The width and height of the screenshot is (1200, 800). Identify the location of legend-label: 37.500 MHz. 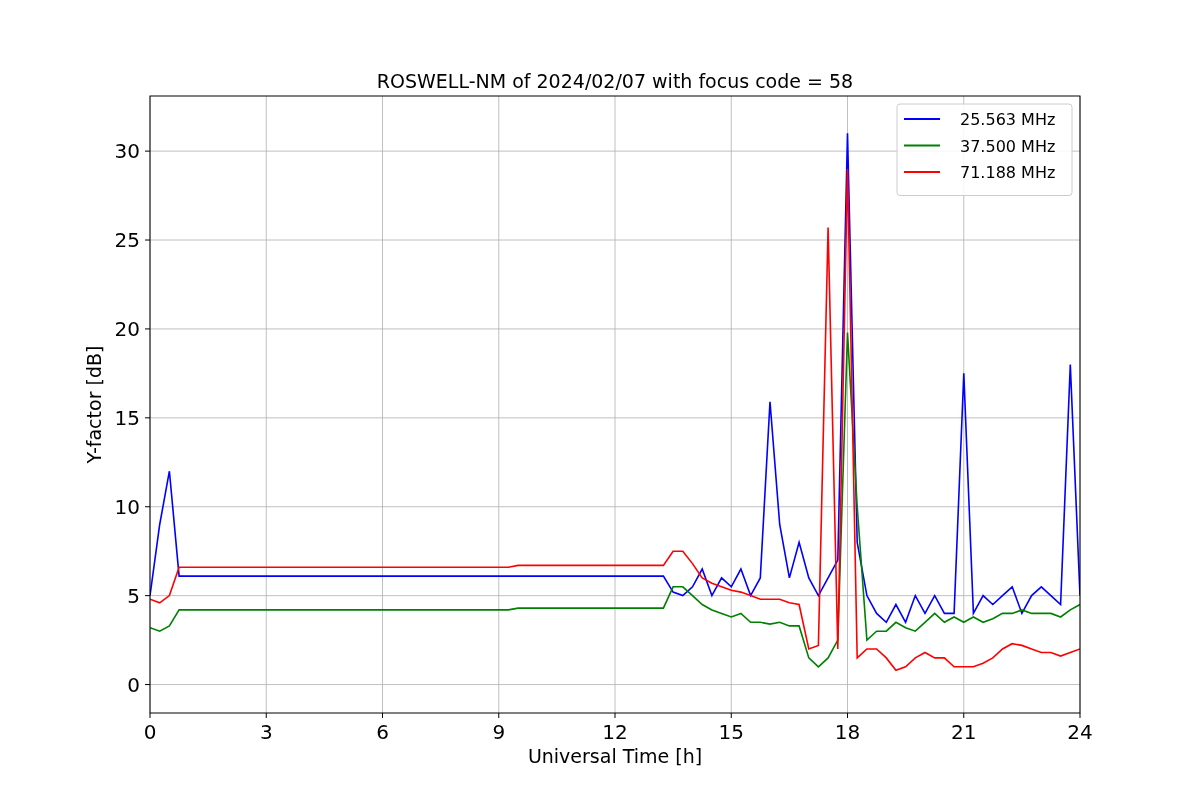
(1008, 146).